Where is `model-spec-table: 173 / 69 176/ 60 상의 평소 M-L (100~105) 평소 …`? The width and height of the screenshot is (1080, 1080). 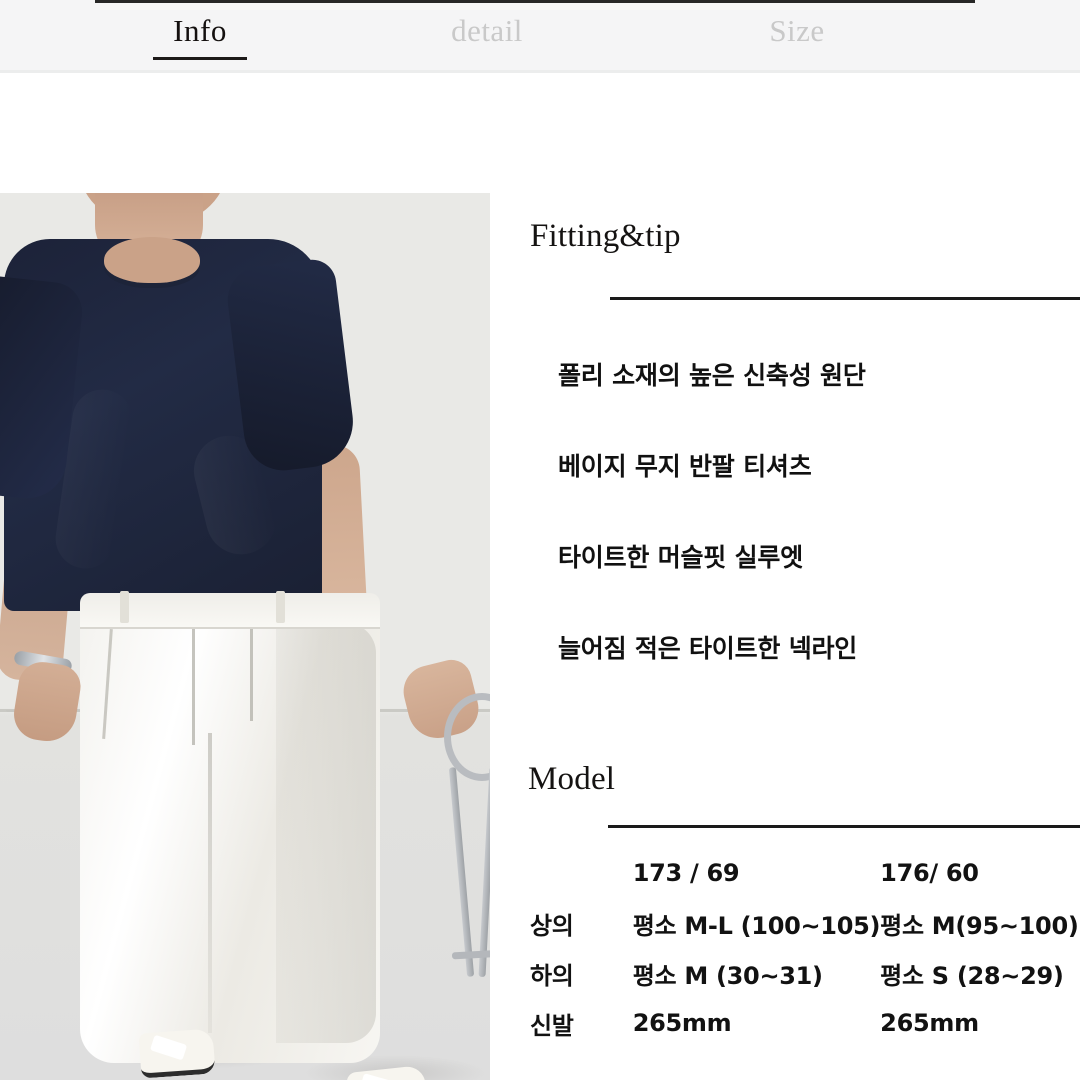
model-spec-table: 173 / 69 176/ 60 상의 평소 M-L (100~105) 평소 … is located at coordinates (805, 948).